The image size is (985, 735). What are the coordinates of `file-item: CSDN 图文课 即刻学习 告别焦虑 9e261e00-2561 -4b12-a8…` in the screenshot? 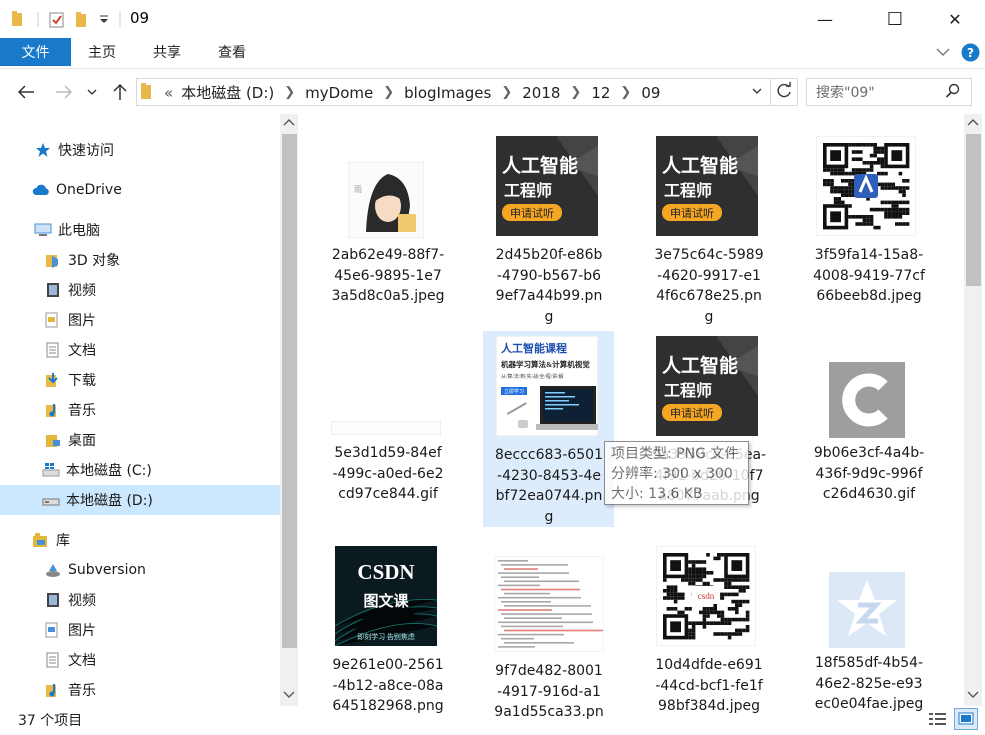 It's located at (388, 628).